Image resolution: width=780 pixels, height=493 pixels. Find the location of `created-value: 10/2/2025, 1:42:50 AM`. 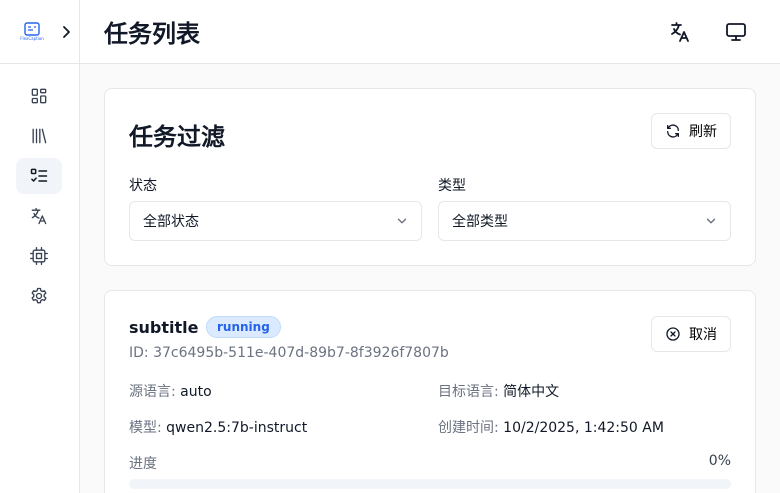

created-value: 10/2/2025, 1:42:50 AM is located at coordinates (583, 428).